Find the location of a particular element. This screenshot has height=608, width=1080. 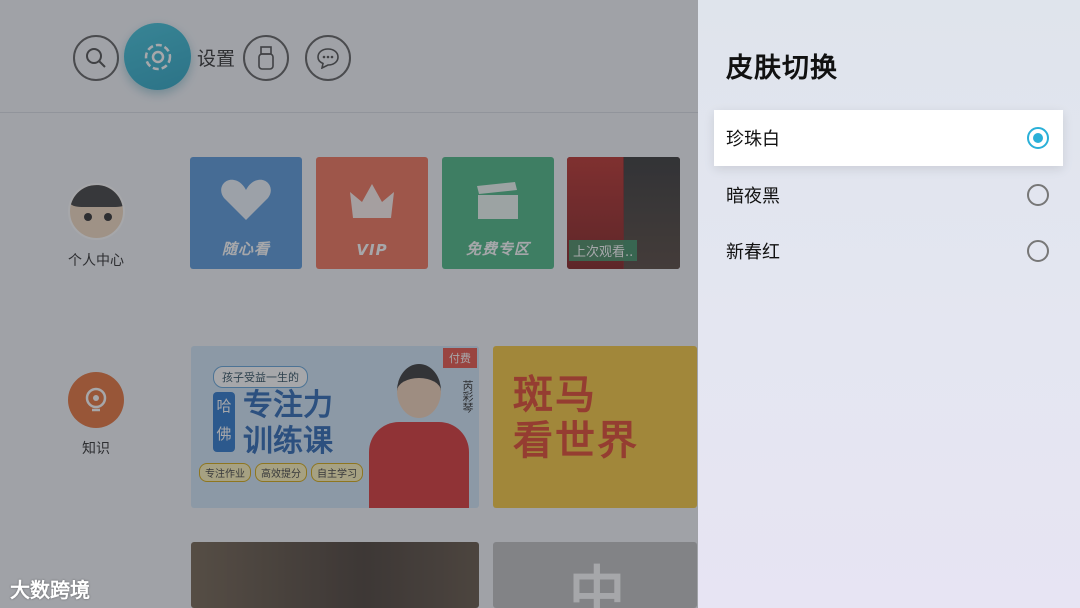

watermark: 大数跨境 is located at coordinates (50, 590).